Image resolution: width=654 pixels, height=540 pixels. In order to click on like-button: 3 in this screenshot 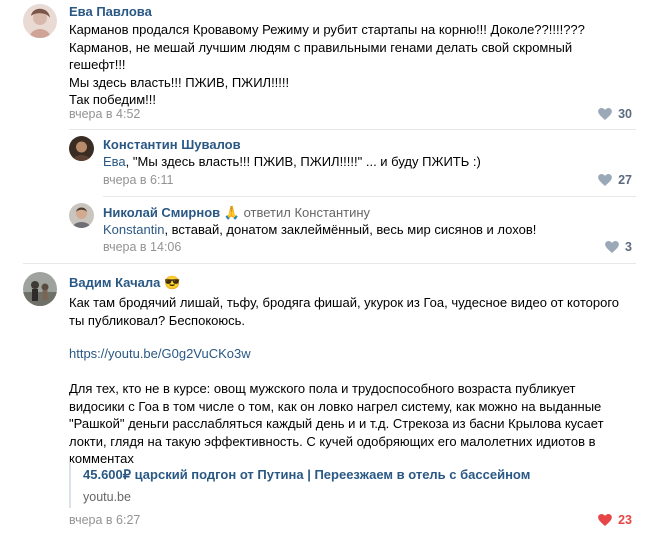, I will do `click(618, 247)`.